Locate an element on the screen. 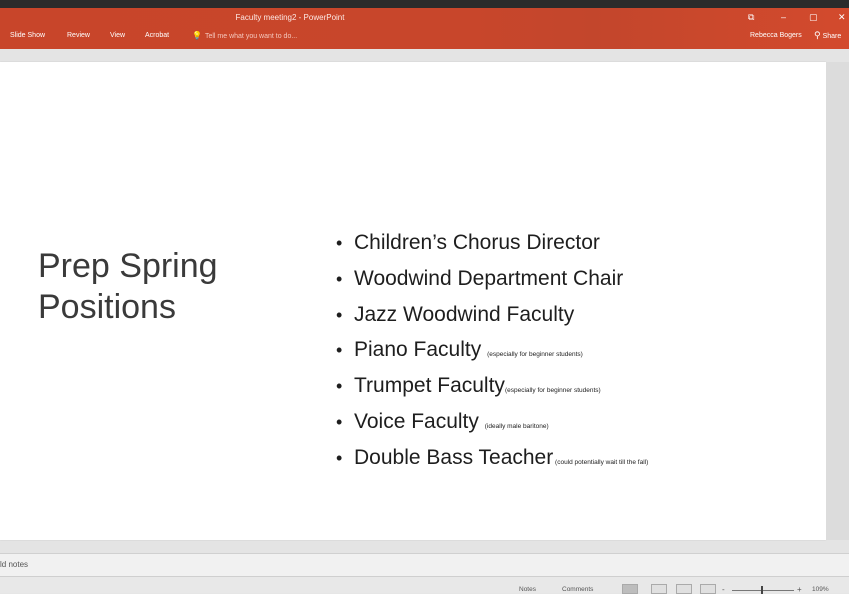 The image size is (849, 594). bullet-text: Voice Faculty is located at coordinates (419, 421).